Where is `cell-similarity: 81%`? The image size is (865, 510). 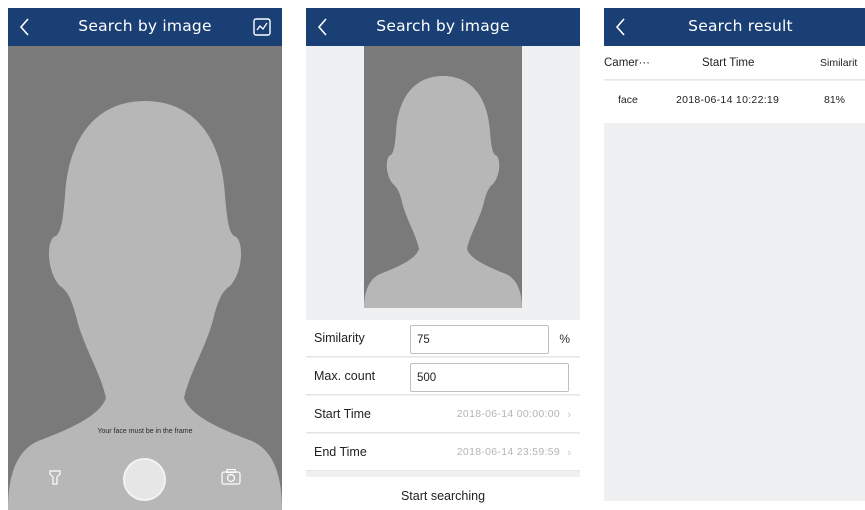
cell-similarity: 81% is located at coordinates (835, 100).